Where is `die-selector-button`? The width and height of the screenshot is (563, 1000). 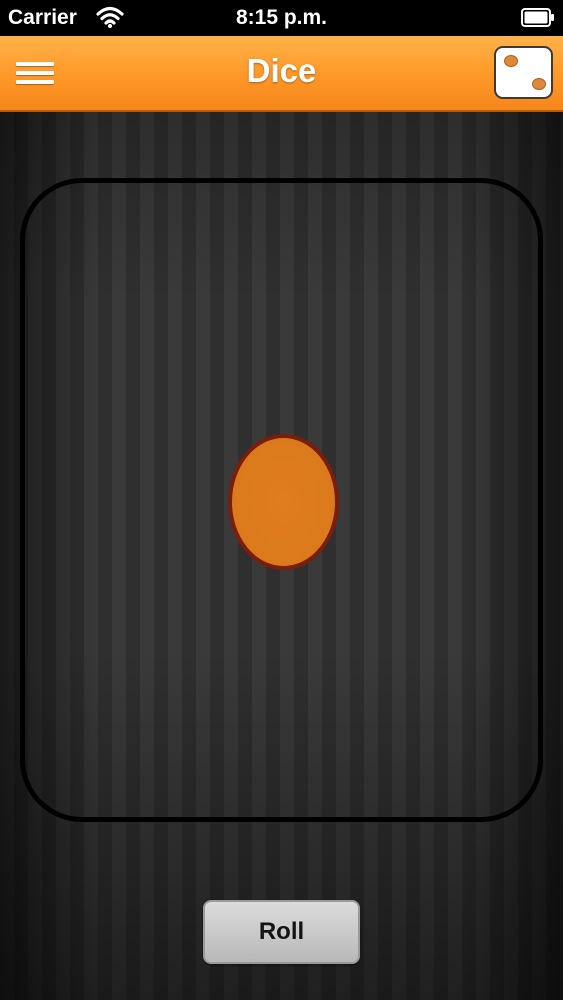 die-selector-button is located at coordinates (523, 72).